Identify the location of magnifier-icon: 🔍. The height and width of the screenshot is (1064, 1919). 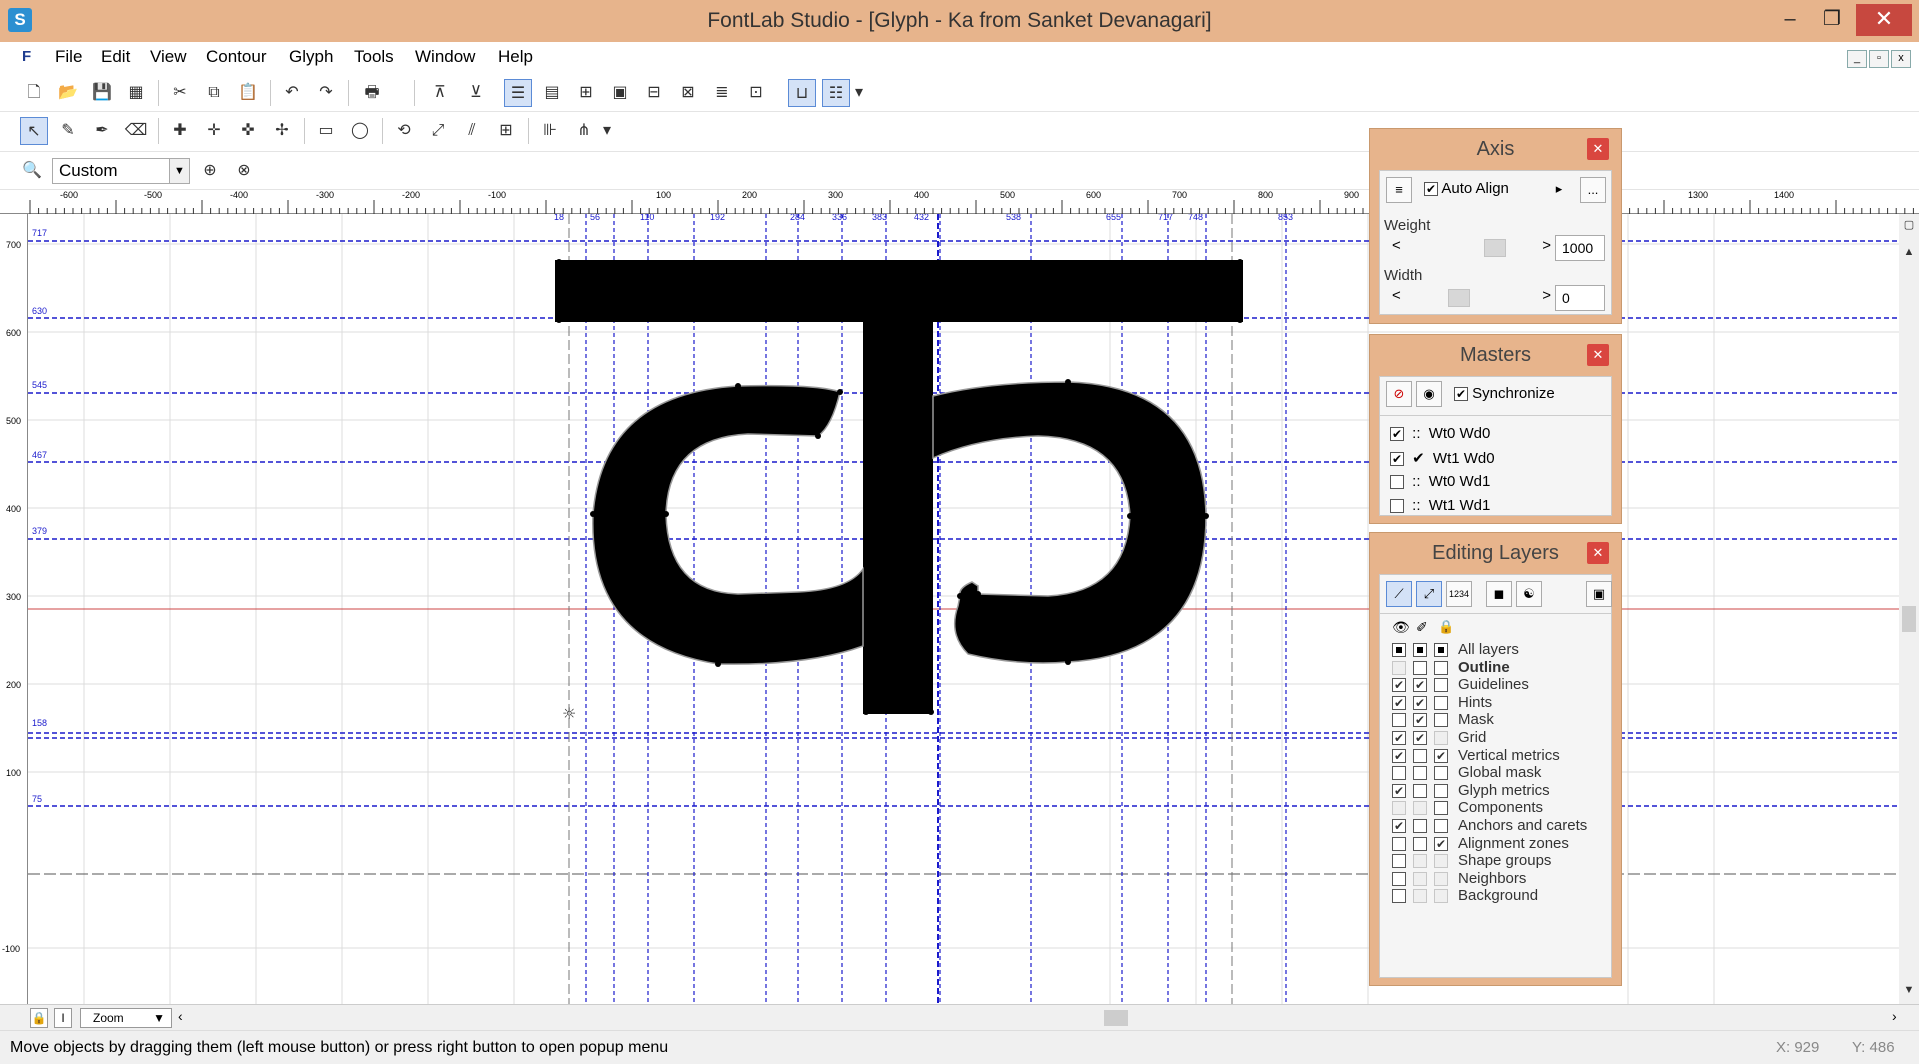
(32, 171).